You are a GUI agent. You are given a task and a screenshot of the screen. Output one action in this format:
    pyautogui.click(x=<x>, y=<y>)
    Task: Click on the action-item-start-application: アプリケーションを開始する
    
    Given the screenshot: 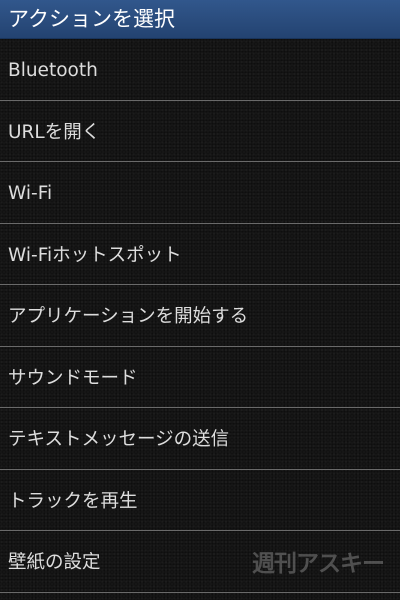 What is the action you would take?
    pyautogui.click(x=200, y=316)
    